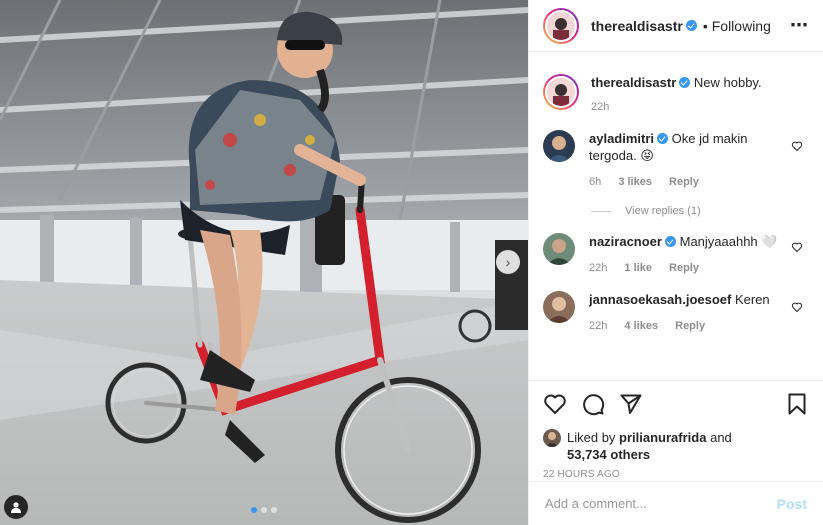 The width and height of the screenshot is (823, 525). Describe the element at coordinates (799, 25) in the screenshot. I see `more-options-icon: ⋯` at that location.